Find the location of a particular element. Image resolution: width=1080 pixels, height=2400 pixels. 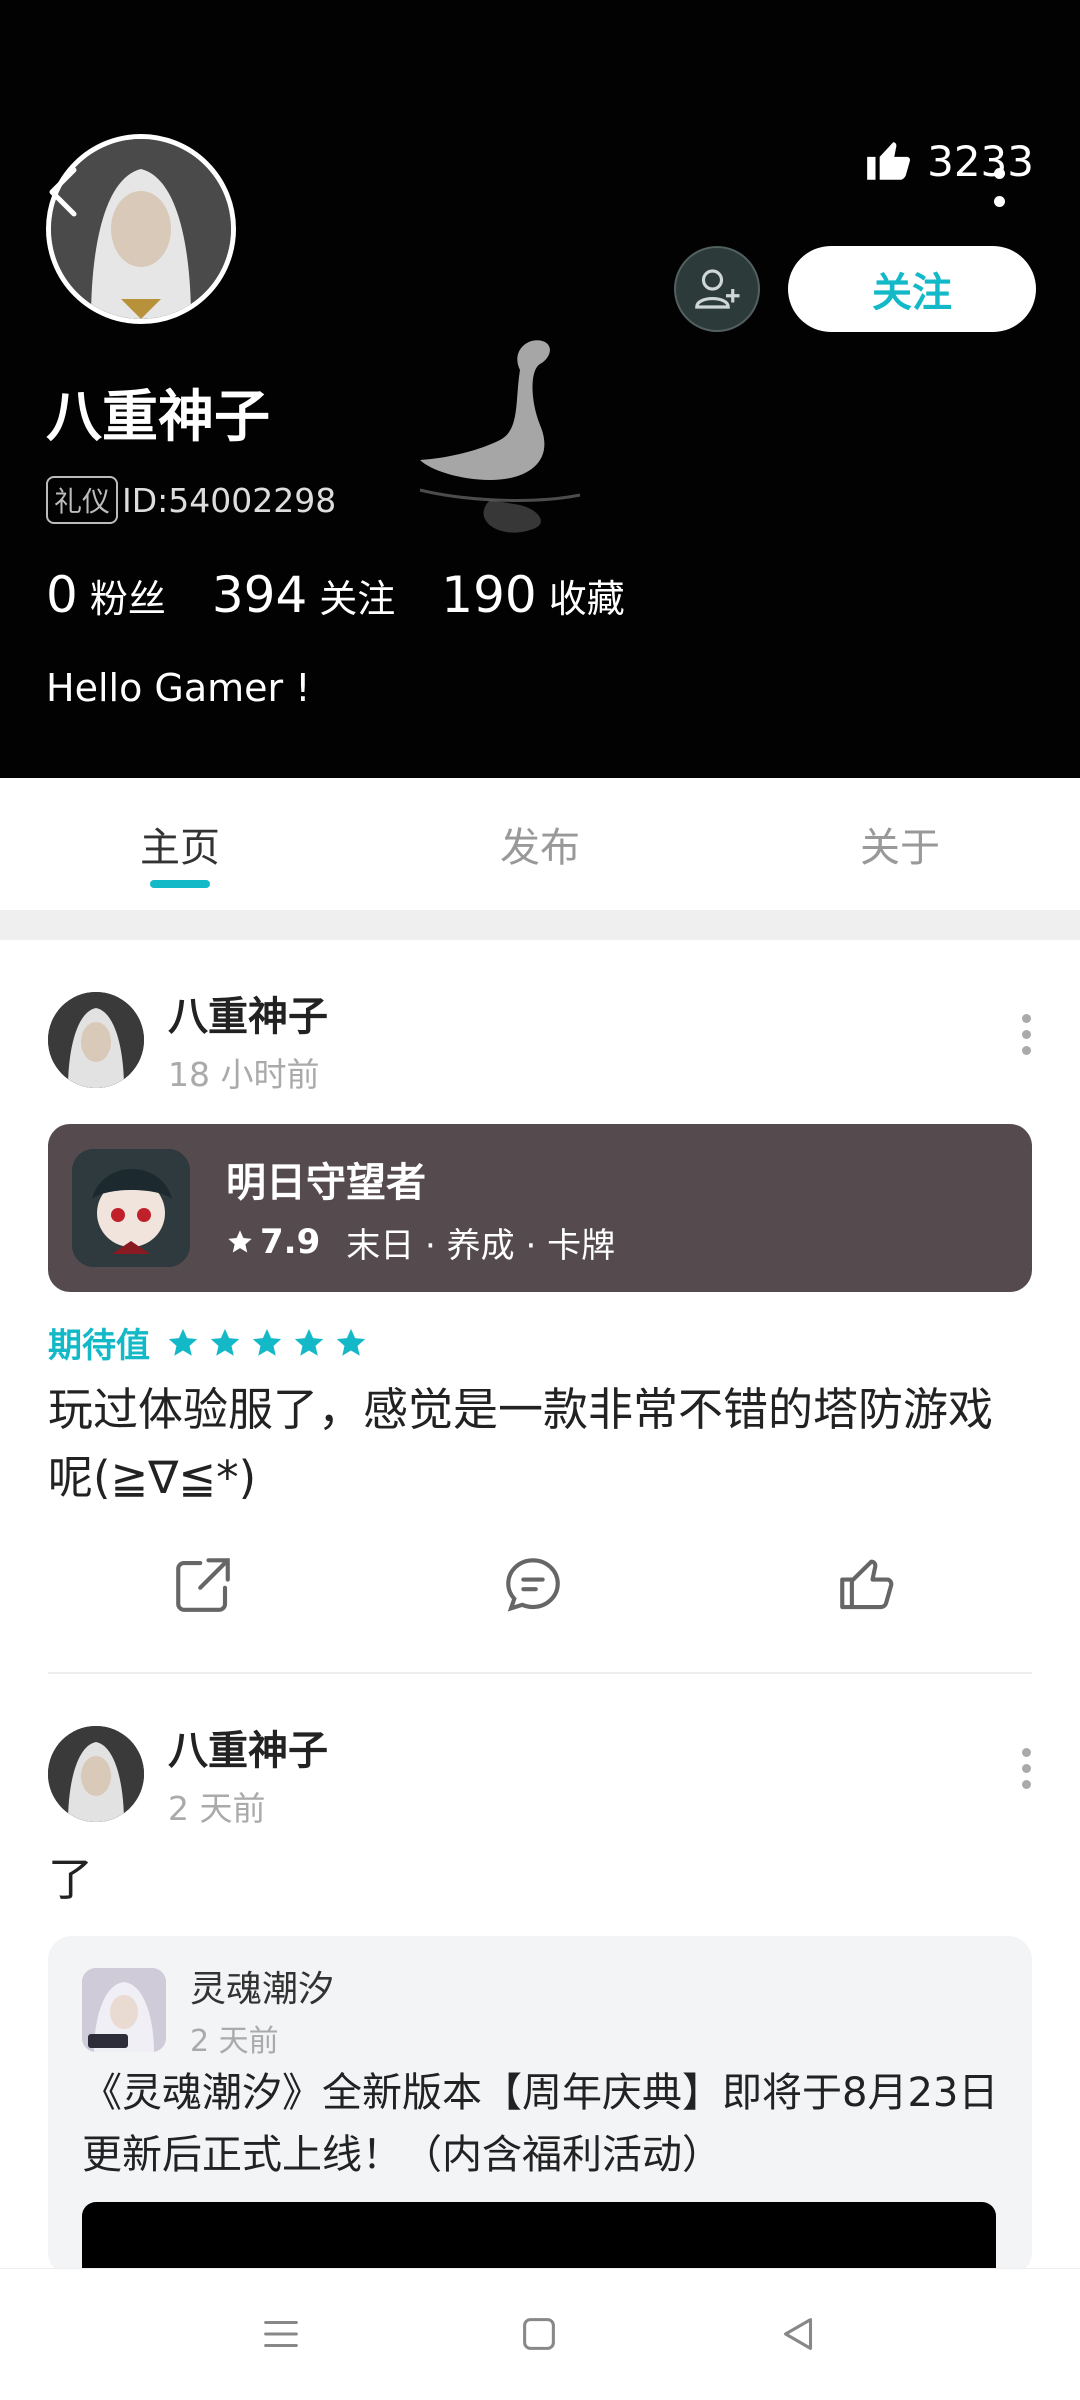

post-time: 2 天前 is located at coordinates (217, 1808).